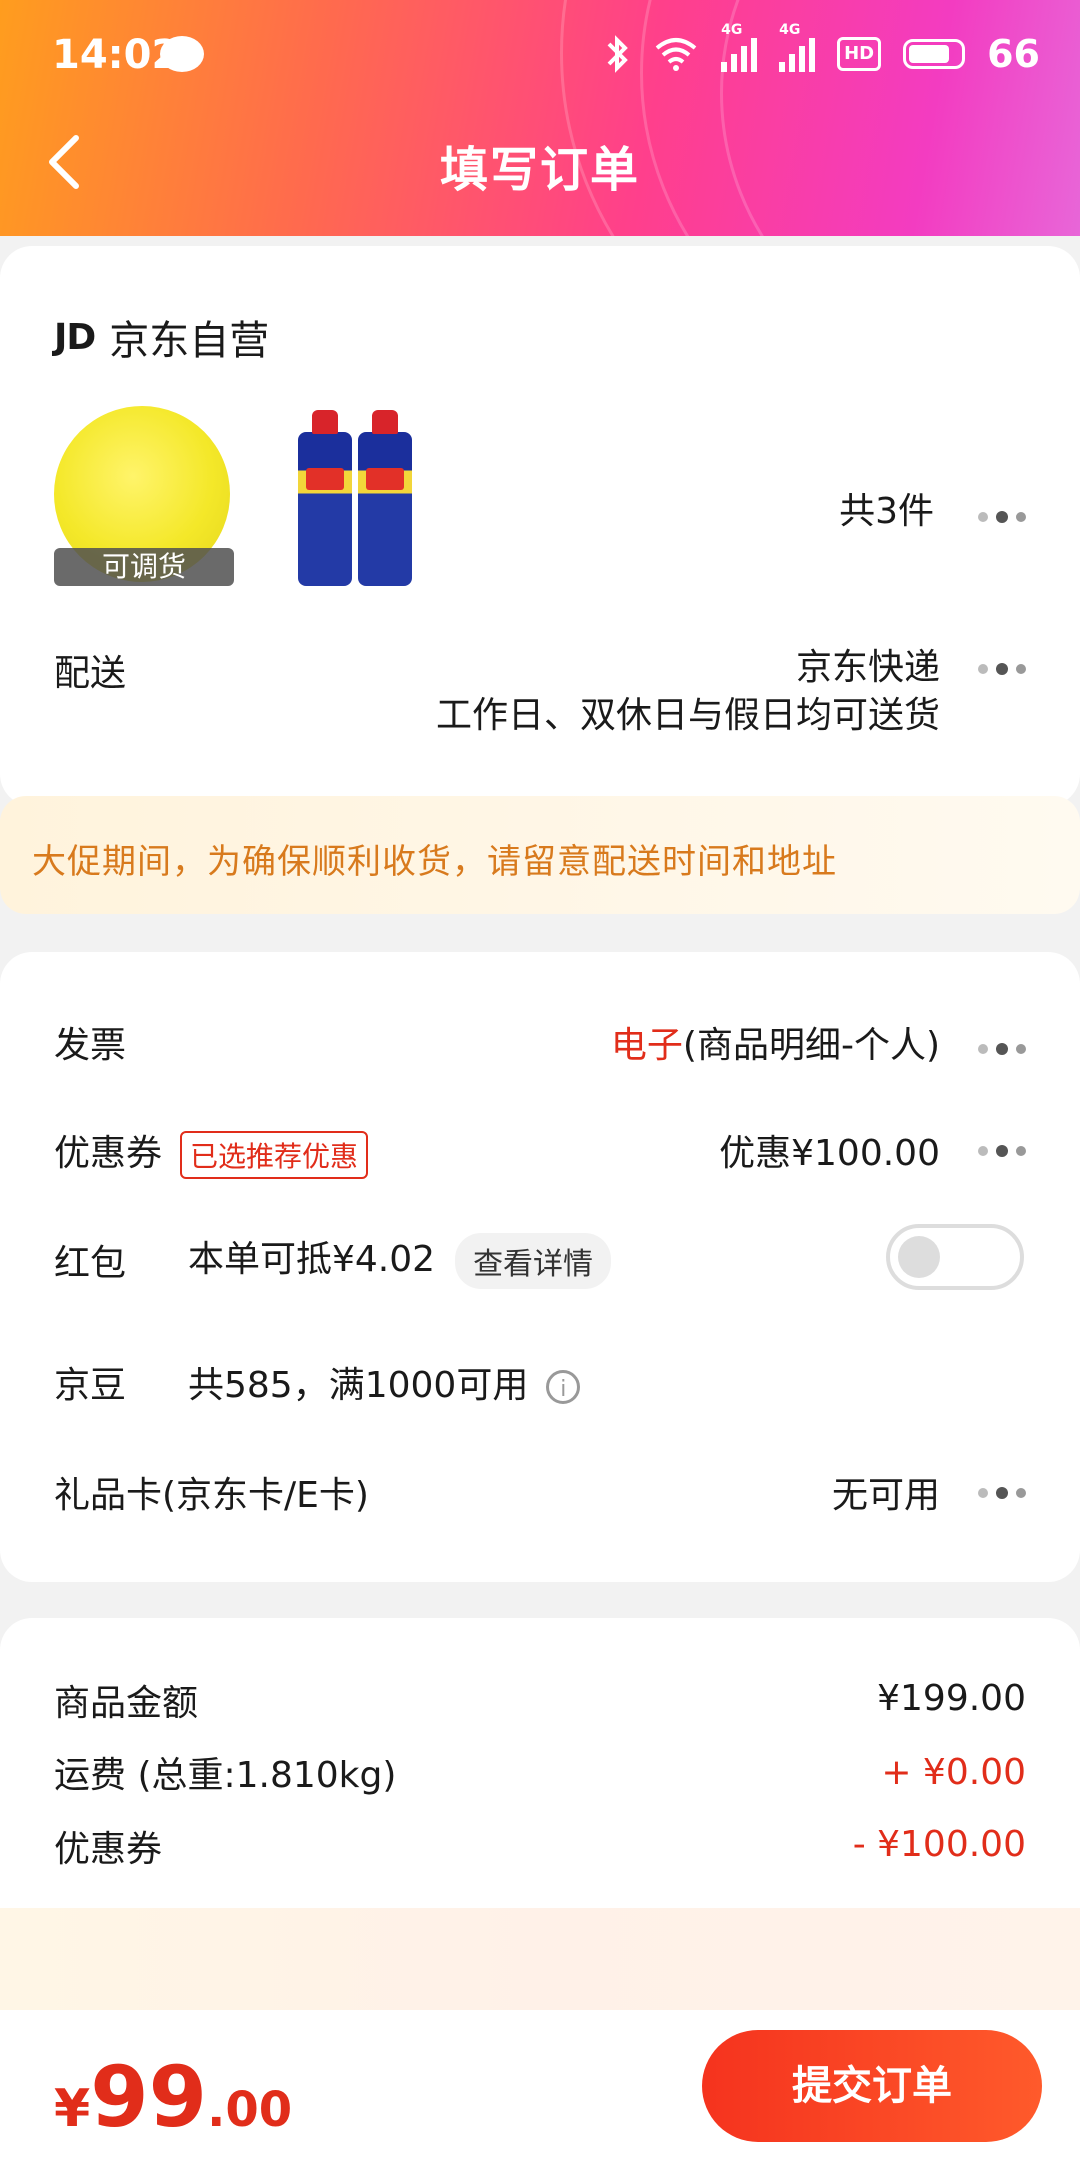 The height and width of the screenshot is (2160, 1080). Describe the element at coordinates (739, 47) in the screenshot. I see `signal-icon-1: 4G` at that location.